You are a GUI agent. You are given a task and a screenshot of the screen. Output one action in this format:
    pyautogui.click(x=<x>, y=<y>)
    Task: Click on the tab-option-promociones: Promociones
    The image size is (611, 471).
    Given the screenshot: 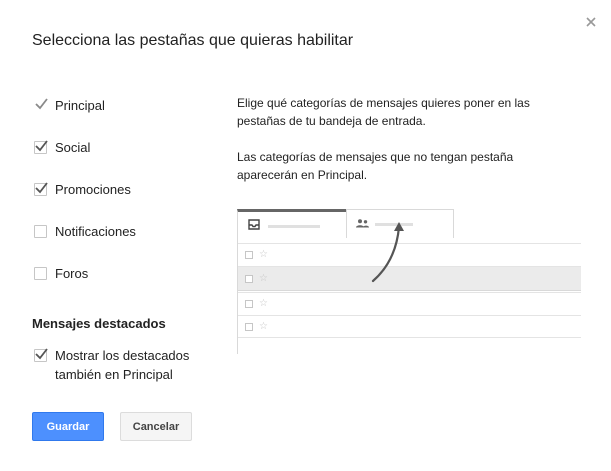 What is the action you would take?
    pyautogui.click(x=119, y=189)
    